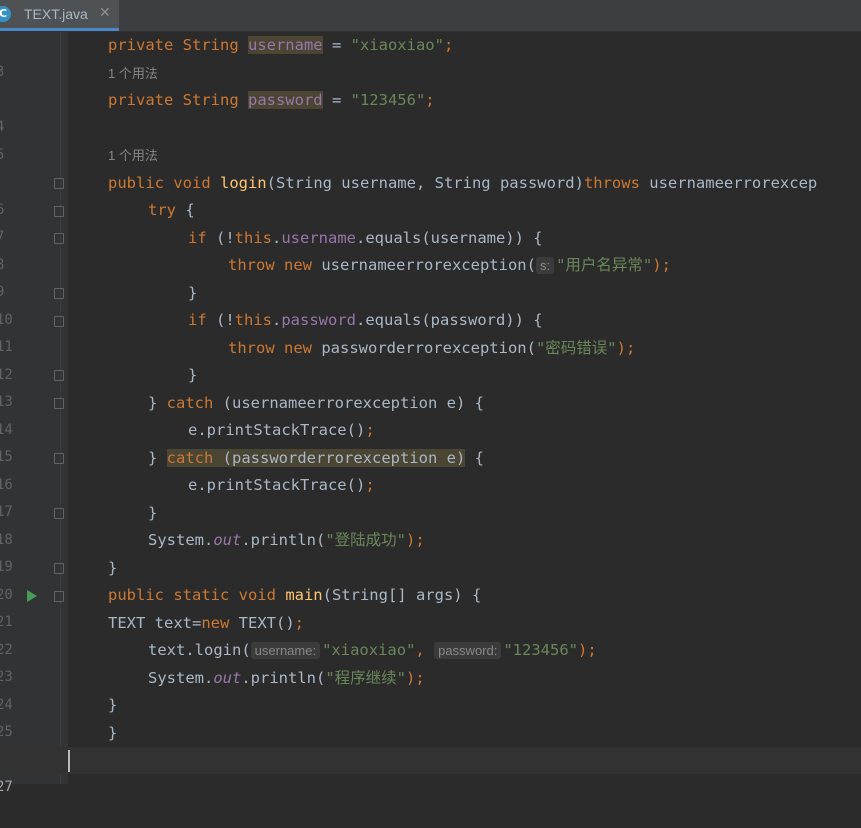 Image resolution: width=861 pixels, height=828 pixels. I want to click on editor-tab-bar: C TEXT.java ✕, so click(430, 16).